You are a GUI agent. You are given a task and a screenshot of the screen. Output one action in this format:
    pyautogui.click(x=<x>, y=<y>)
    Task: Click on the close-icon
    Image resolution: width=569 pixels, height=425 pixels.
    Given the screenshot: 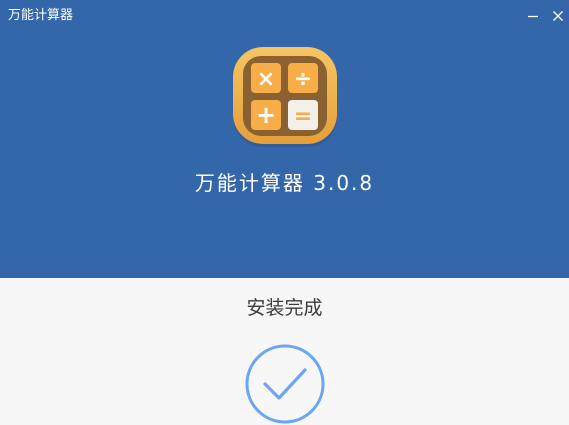 What is the action you would take?
    pyautogui.click(x=558, y=16)
    